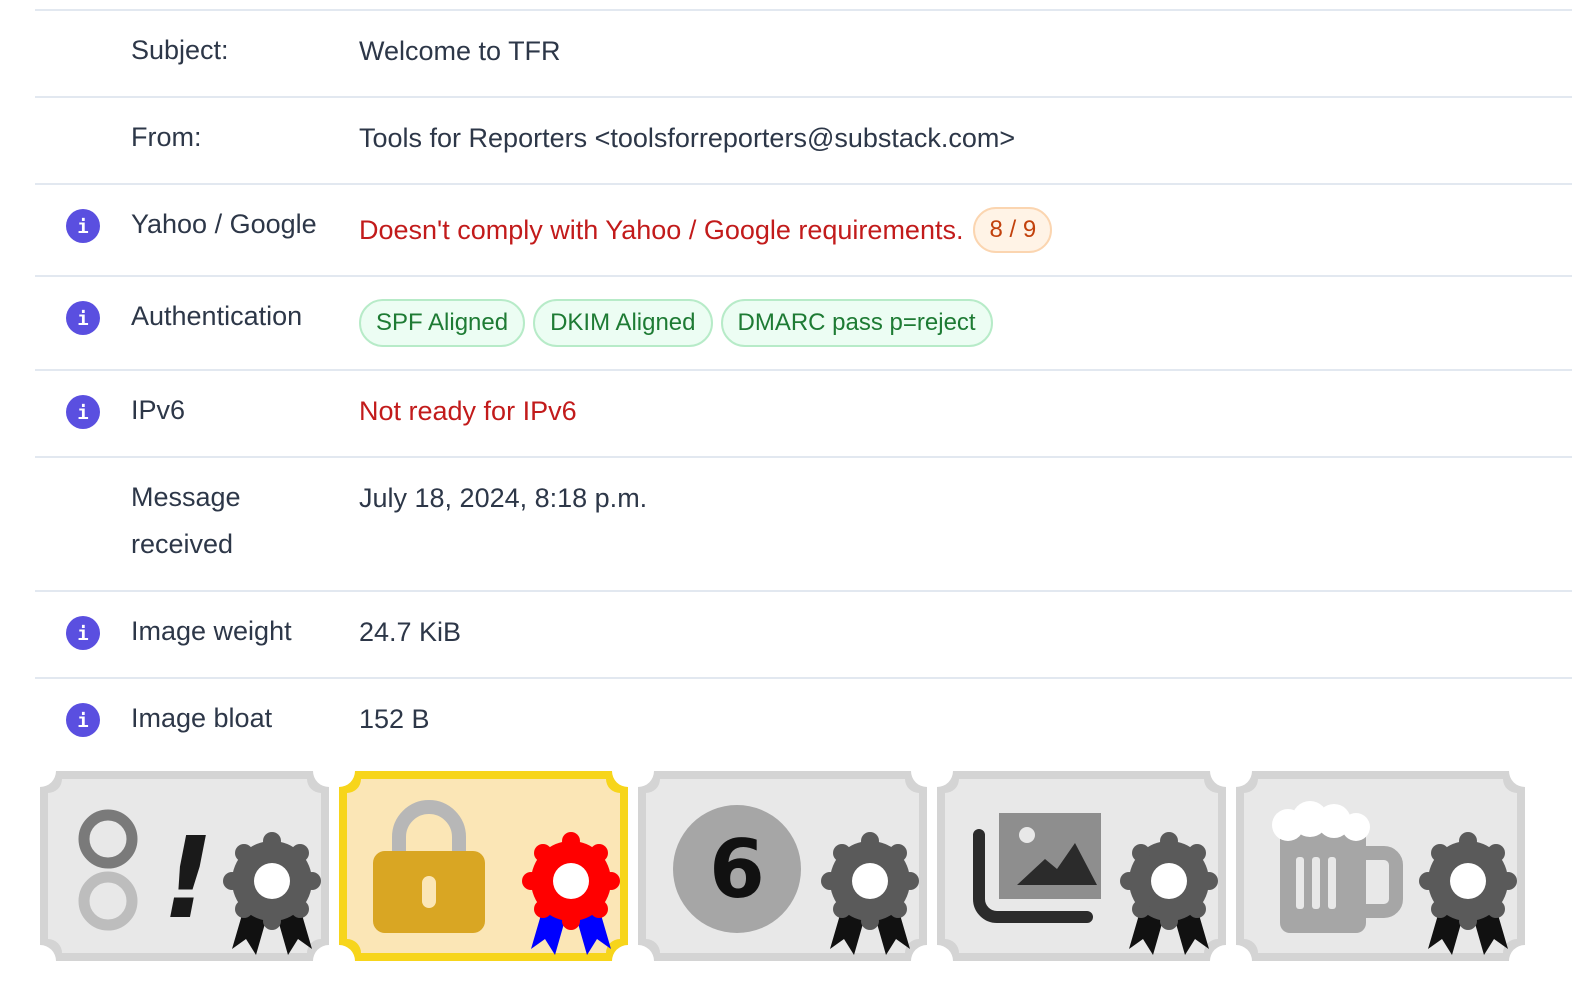 This screenshot has width=1572, height=992. What do you see at coordinates (483, 866) in the screenshot?
I see `badge-authentication` at bounding box center [483, 866].